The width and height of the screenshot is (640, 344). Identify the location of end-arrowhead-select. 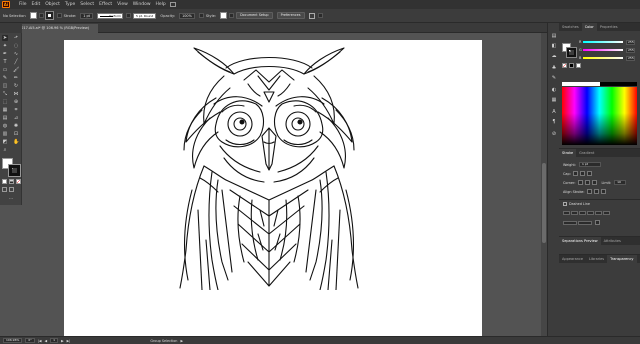
(585, 222).